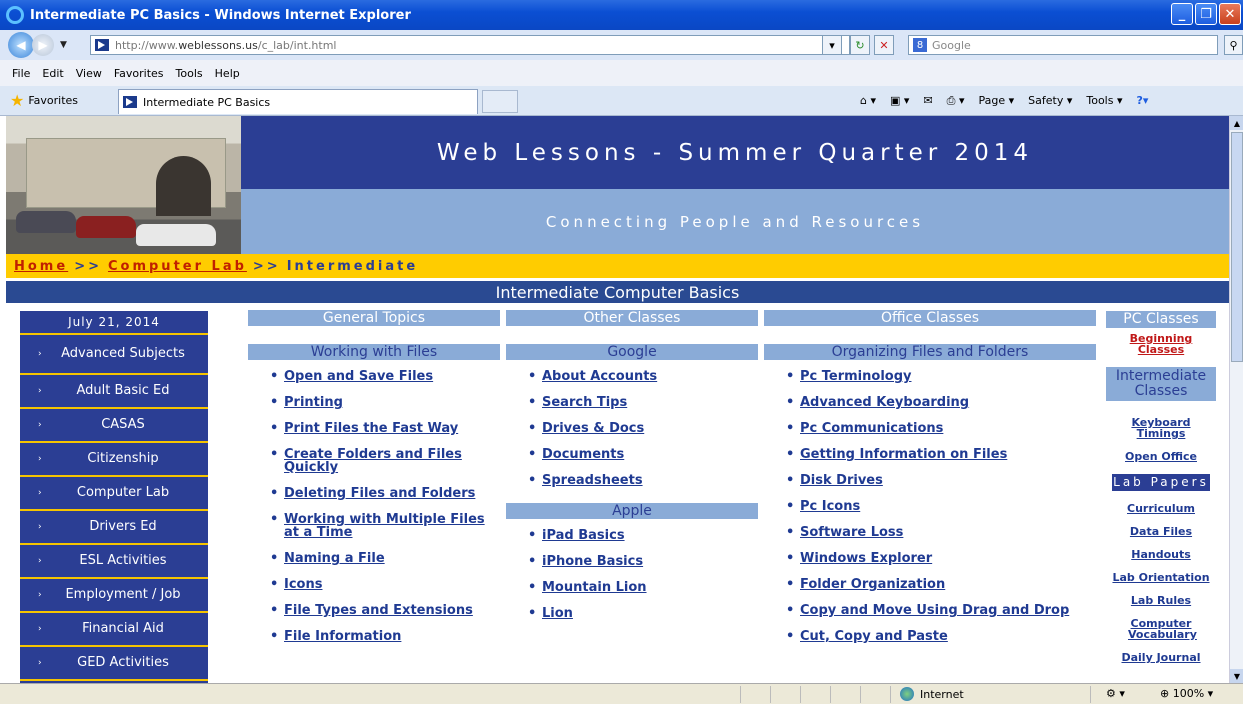  What do you see at coordinates (1161, 508) in the screenshot?
I see `curriculum-link: Curriculum` at bounding box center [1161, 508].